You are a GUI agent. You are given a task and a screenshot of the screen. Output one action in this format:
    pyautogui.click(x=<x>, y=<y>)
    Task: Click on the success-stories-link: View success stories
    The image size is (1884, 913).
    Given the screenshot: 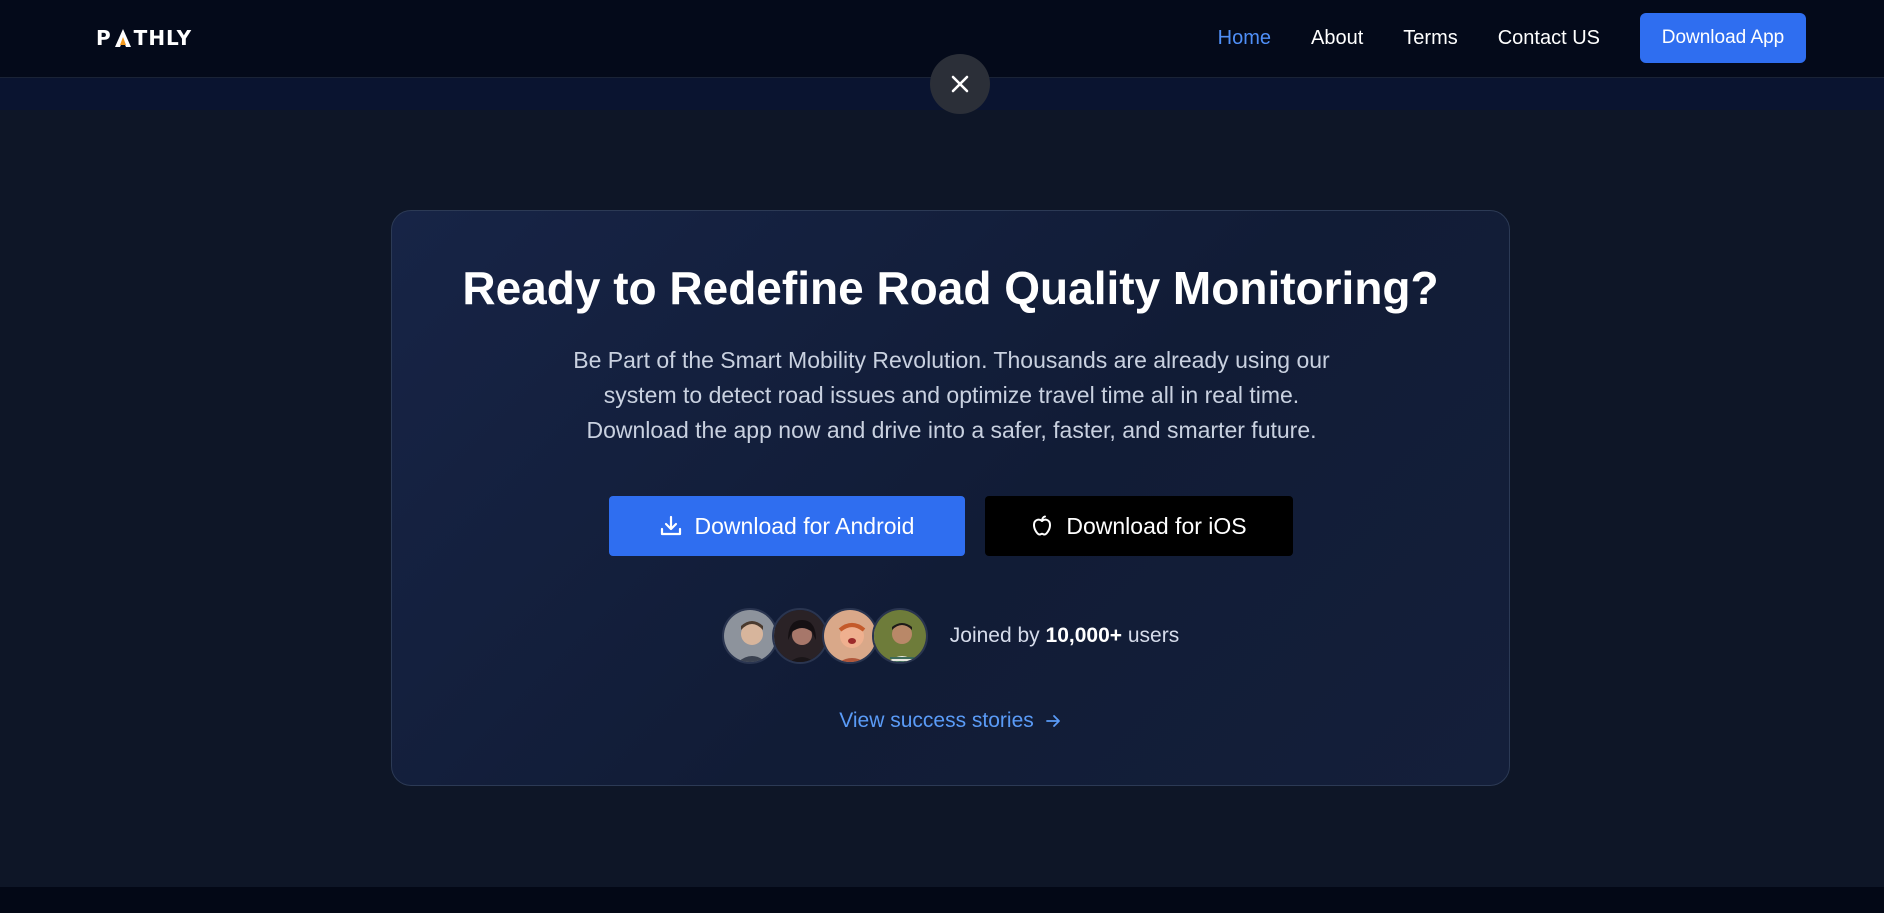 What is the action you would take?
    pyautogui.click(x=950, y=721)
    